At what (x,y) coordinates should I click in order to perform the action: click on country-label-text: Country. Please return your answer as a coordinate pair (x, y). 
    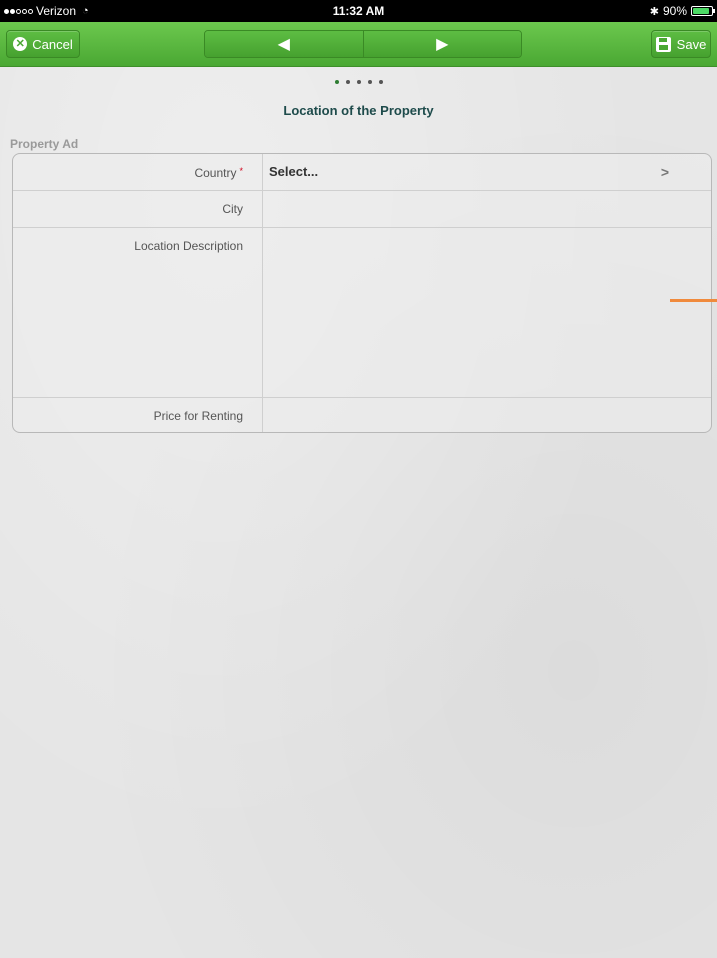
    Looking at the image, I should click on (215, 173).